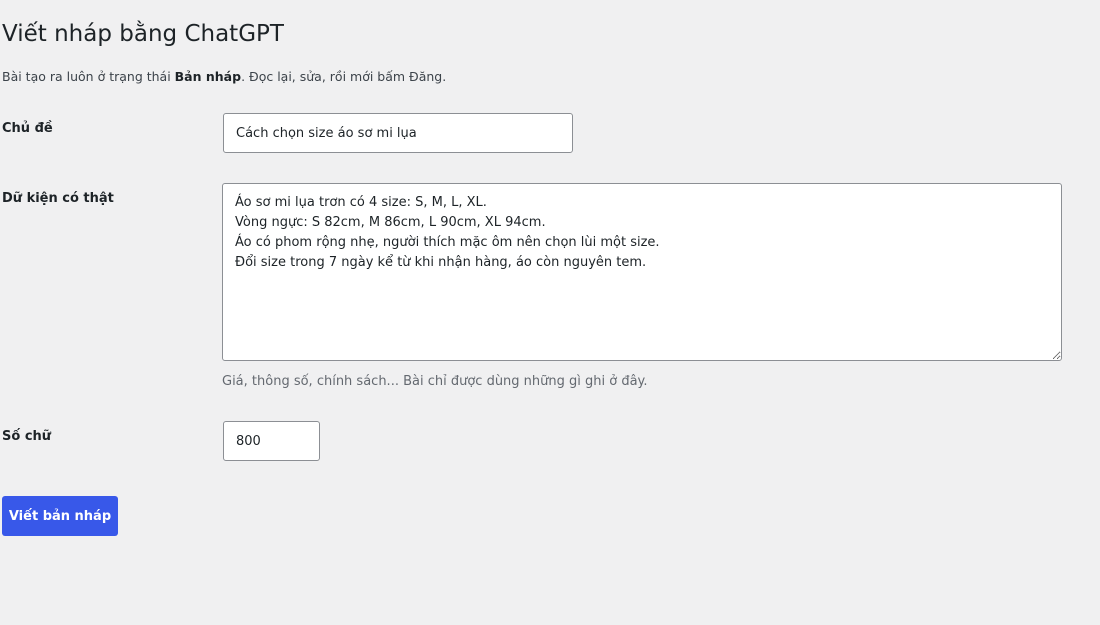 This screenshot has height=625, width=1100. I want to click on word-count-input, so click(271, 441).